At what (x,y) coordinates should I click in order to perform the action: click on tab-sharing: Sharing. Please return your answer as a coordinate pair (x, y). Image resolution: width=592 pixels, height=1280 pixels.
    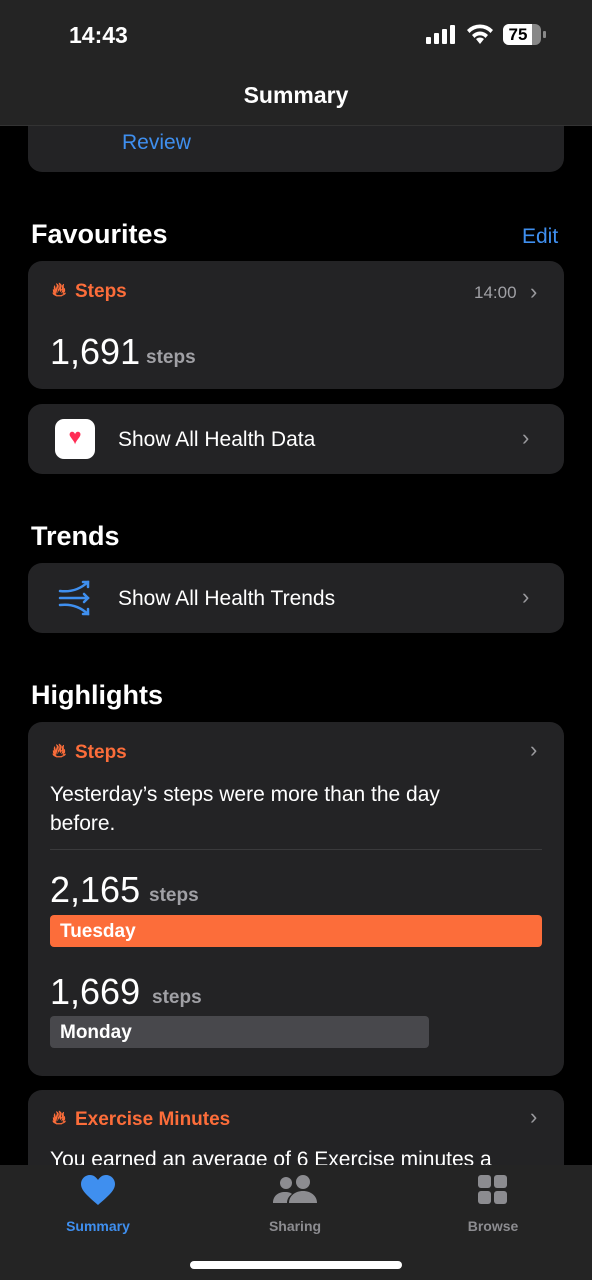
    Looking at the image, I should click on (295, 1204).